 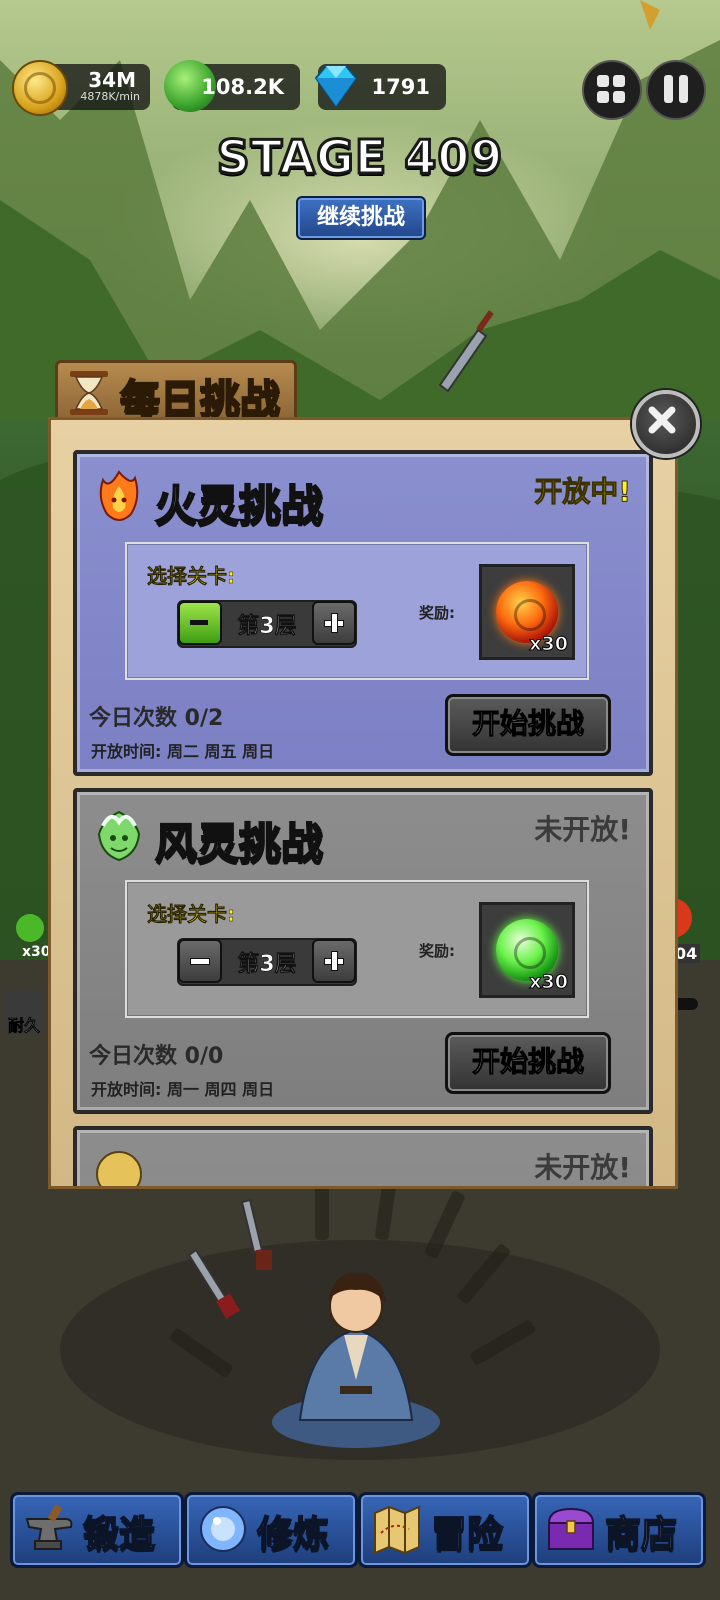 I want to click on pause-icon, so click(x=676, y=89).